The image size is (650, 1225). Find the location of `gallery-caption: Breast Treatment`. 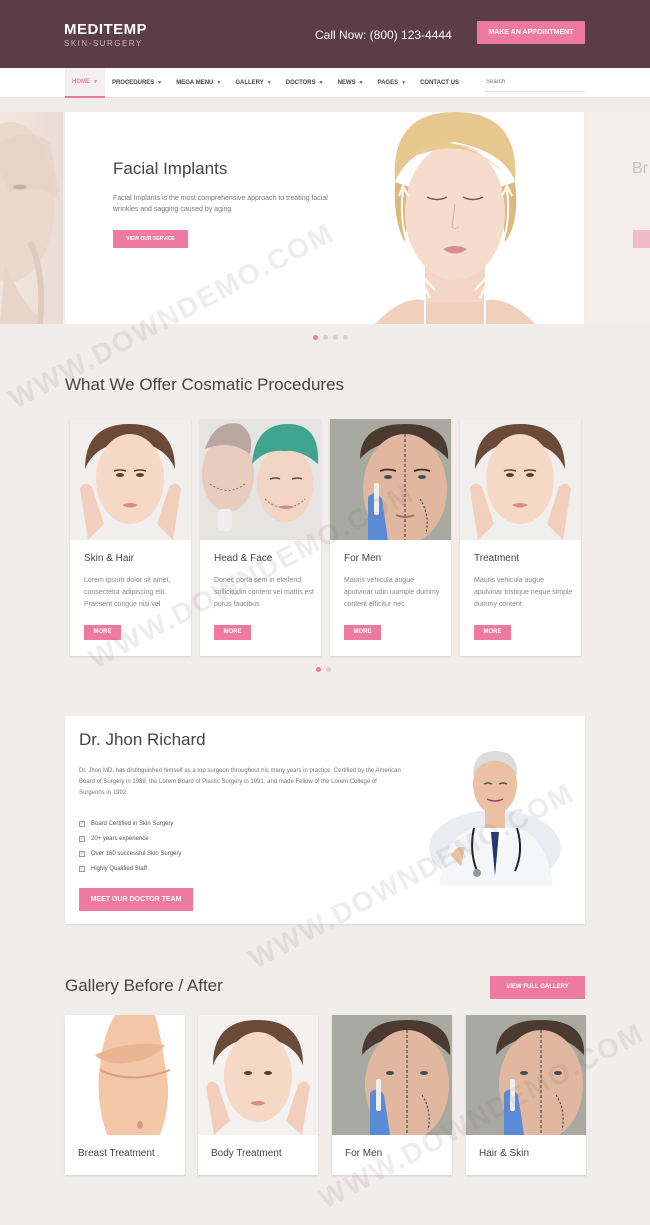

gallery-caption: Breast Treatment is located at coordinates (116, 1153).